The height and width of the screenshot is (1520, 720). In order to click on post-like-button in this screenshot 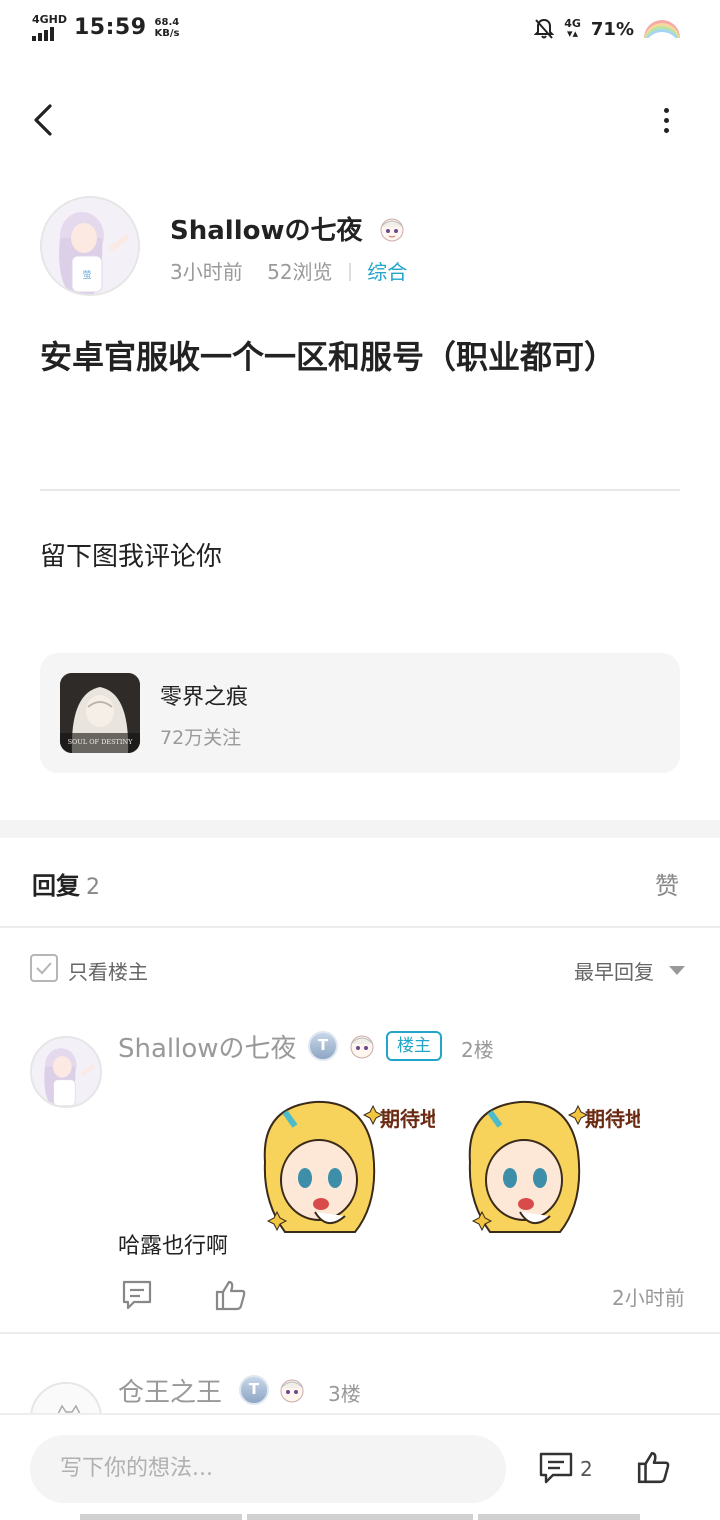, I will do `click(654, 1467)`.